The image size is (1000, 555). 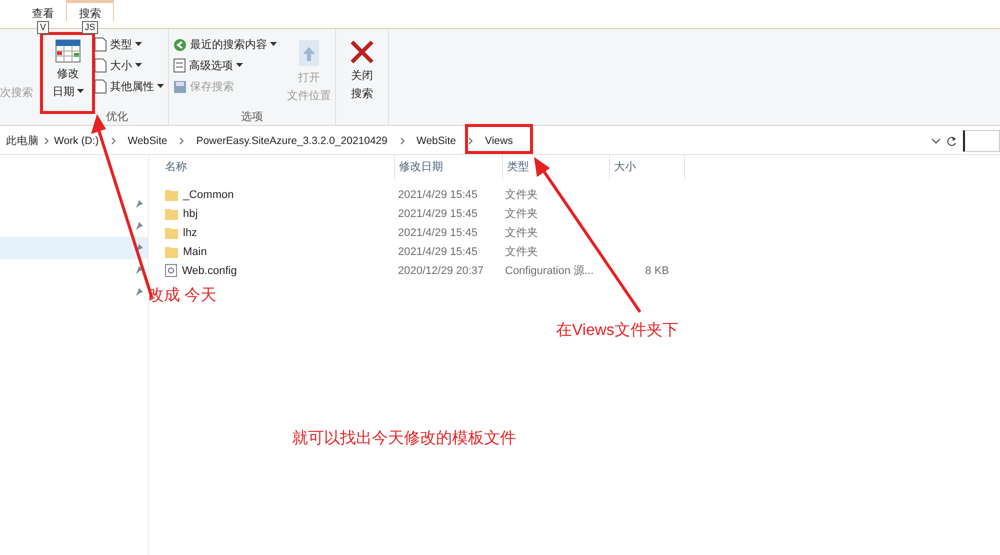 What do you see at coordinates (252, 117) in the screenshot?
I see `group-label: 选项` at bounding box center [252, 117].